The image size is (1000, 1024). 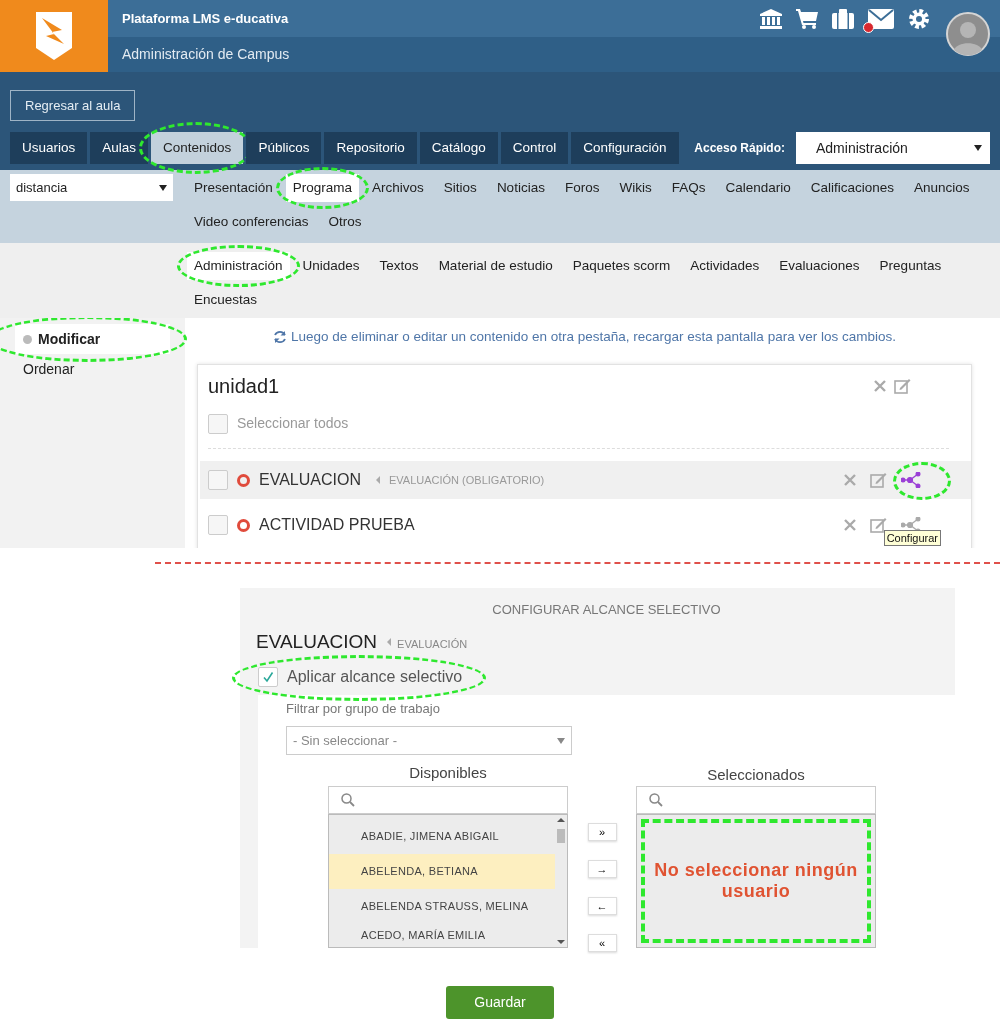 I want to click on refresh-icon, so click(x=280, y=337).